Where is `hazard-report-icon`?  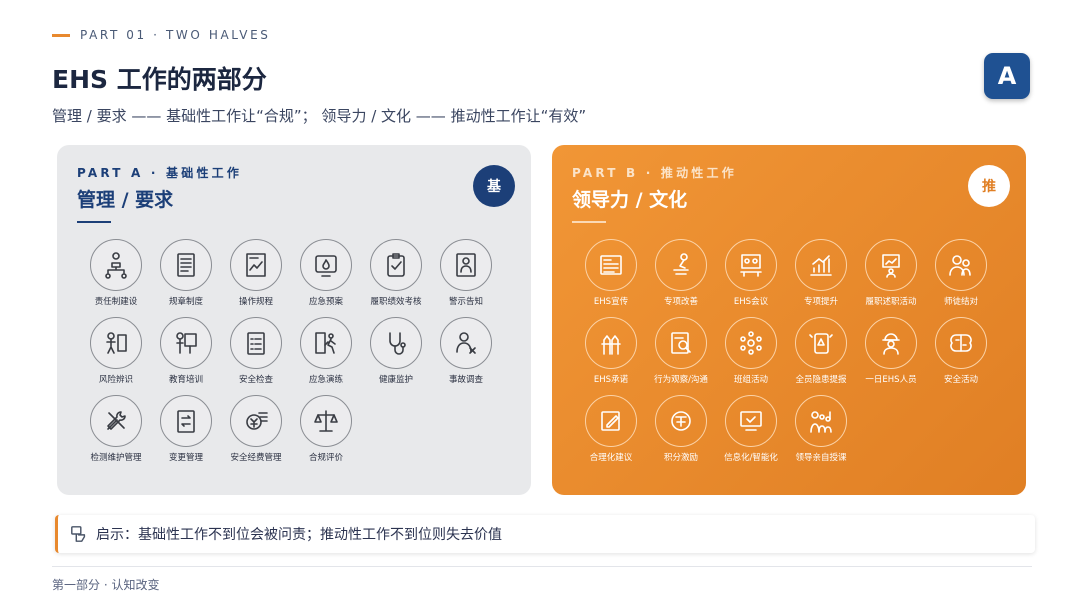
hazard-report-icon is located at coordinates (821, 343).